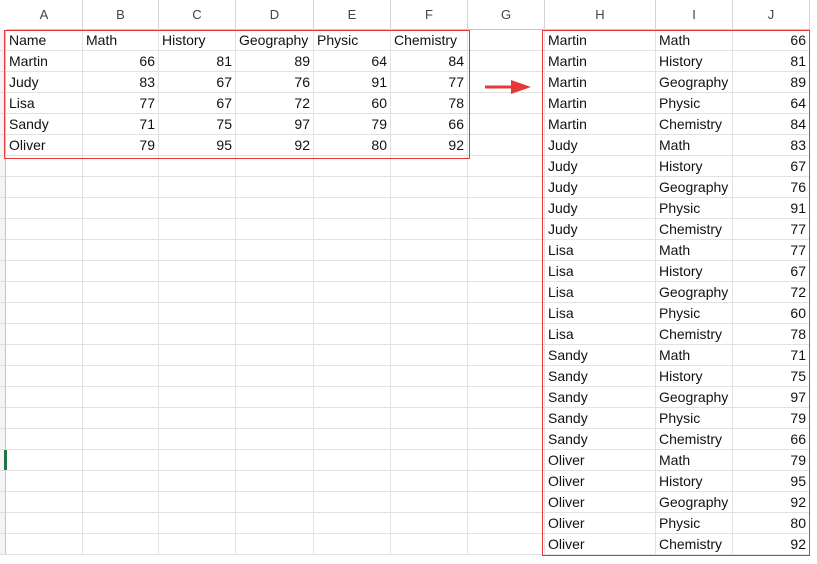 The width and height of the screenshot is (817, 564). Describe the element at coordinates (44, 124) in the screenshot. I see `left-table-cell: Sandy` at that location.